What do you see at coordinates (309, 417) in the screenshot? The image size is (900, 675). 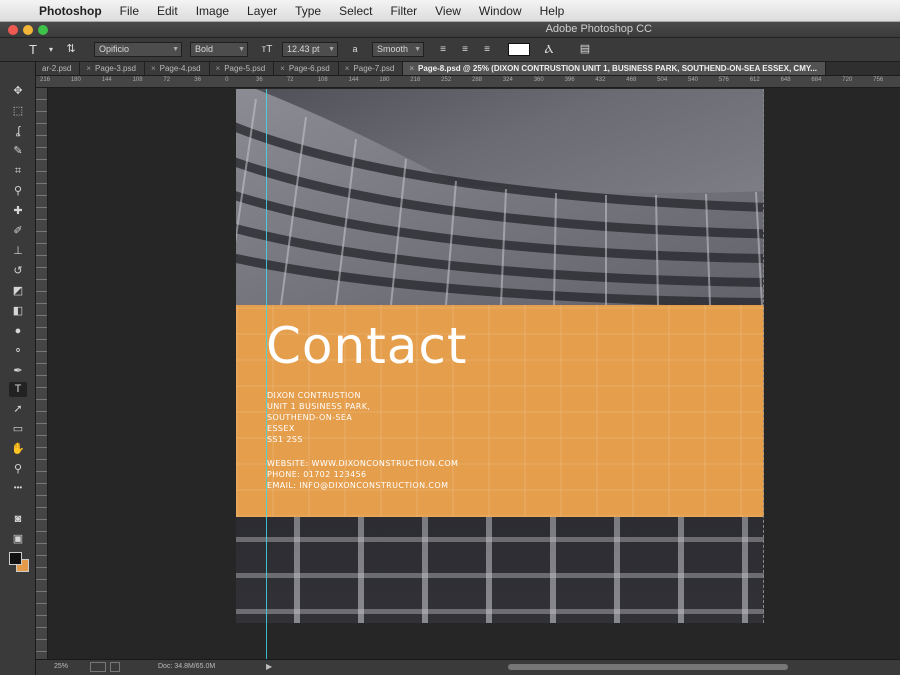 I see `address-line: SOUTHEND-ON-SEA` at bounding box center [309, 417].